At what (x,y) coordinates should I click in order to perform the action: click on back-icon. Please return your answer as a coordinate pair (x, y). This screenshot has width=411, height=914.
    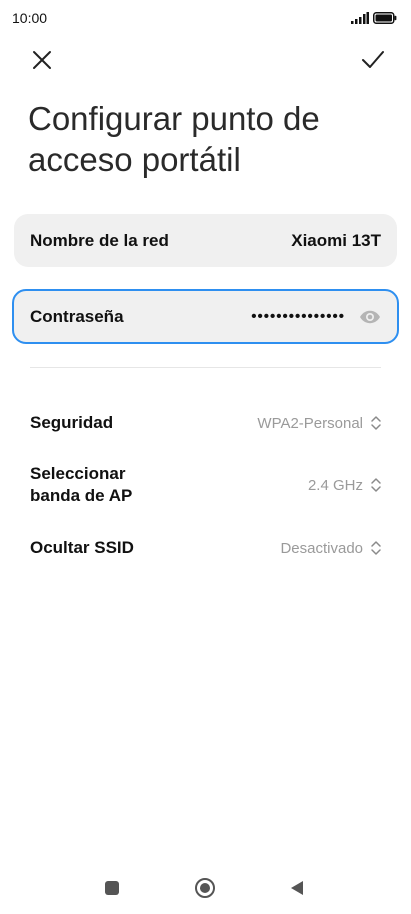
    Looking at the image, I should click on (297, 890).